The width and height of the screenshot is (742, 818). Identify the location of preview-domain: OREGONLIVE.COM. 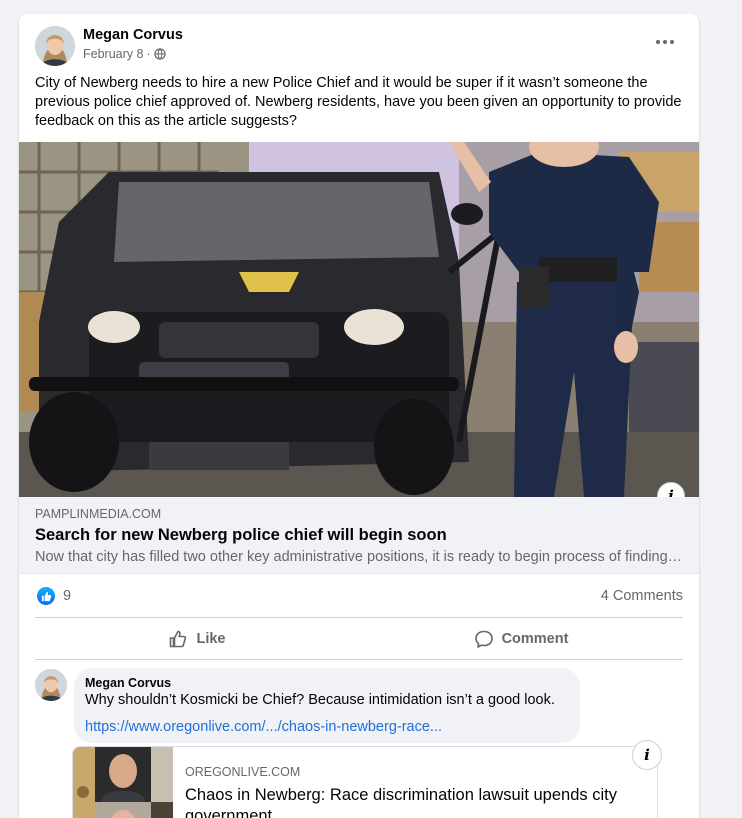
(243, 772).